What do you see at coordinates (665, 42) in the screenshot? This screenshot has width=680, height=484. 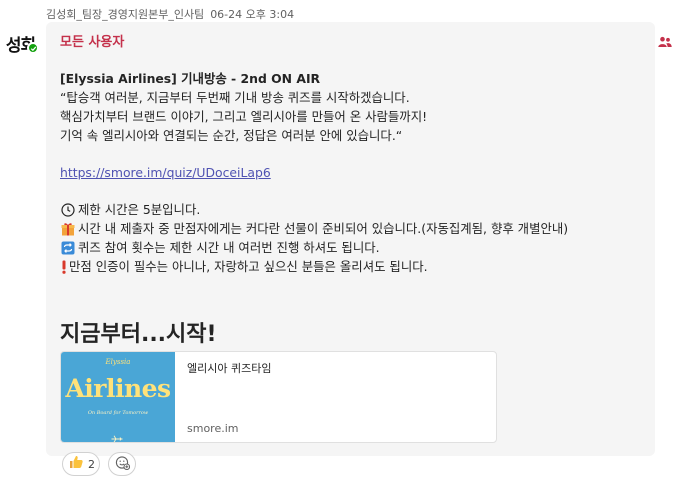 I see `people-icon` at bounding box center [665, 42].